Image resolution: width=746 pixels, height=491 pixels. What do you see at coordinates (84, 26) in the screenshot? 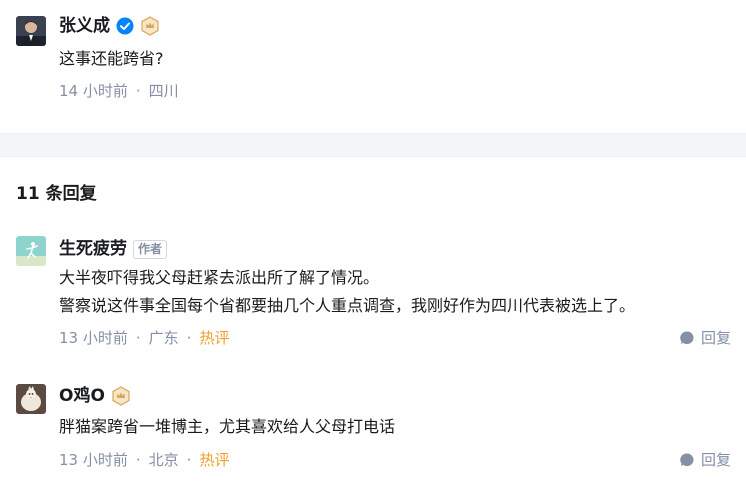
I see `comment-author: 张义成` at bounding box center [84, 26].